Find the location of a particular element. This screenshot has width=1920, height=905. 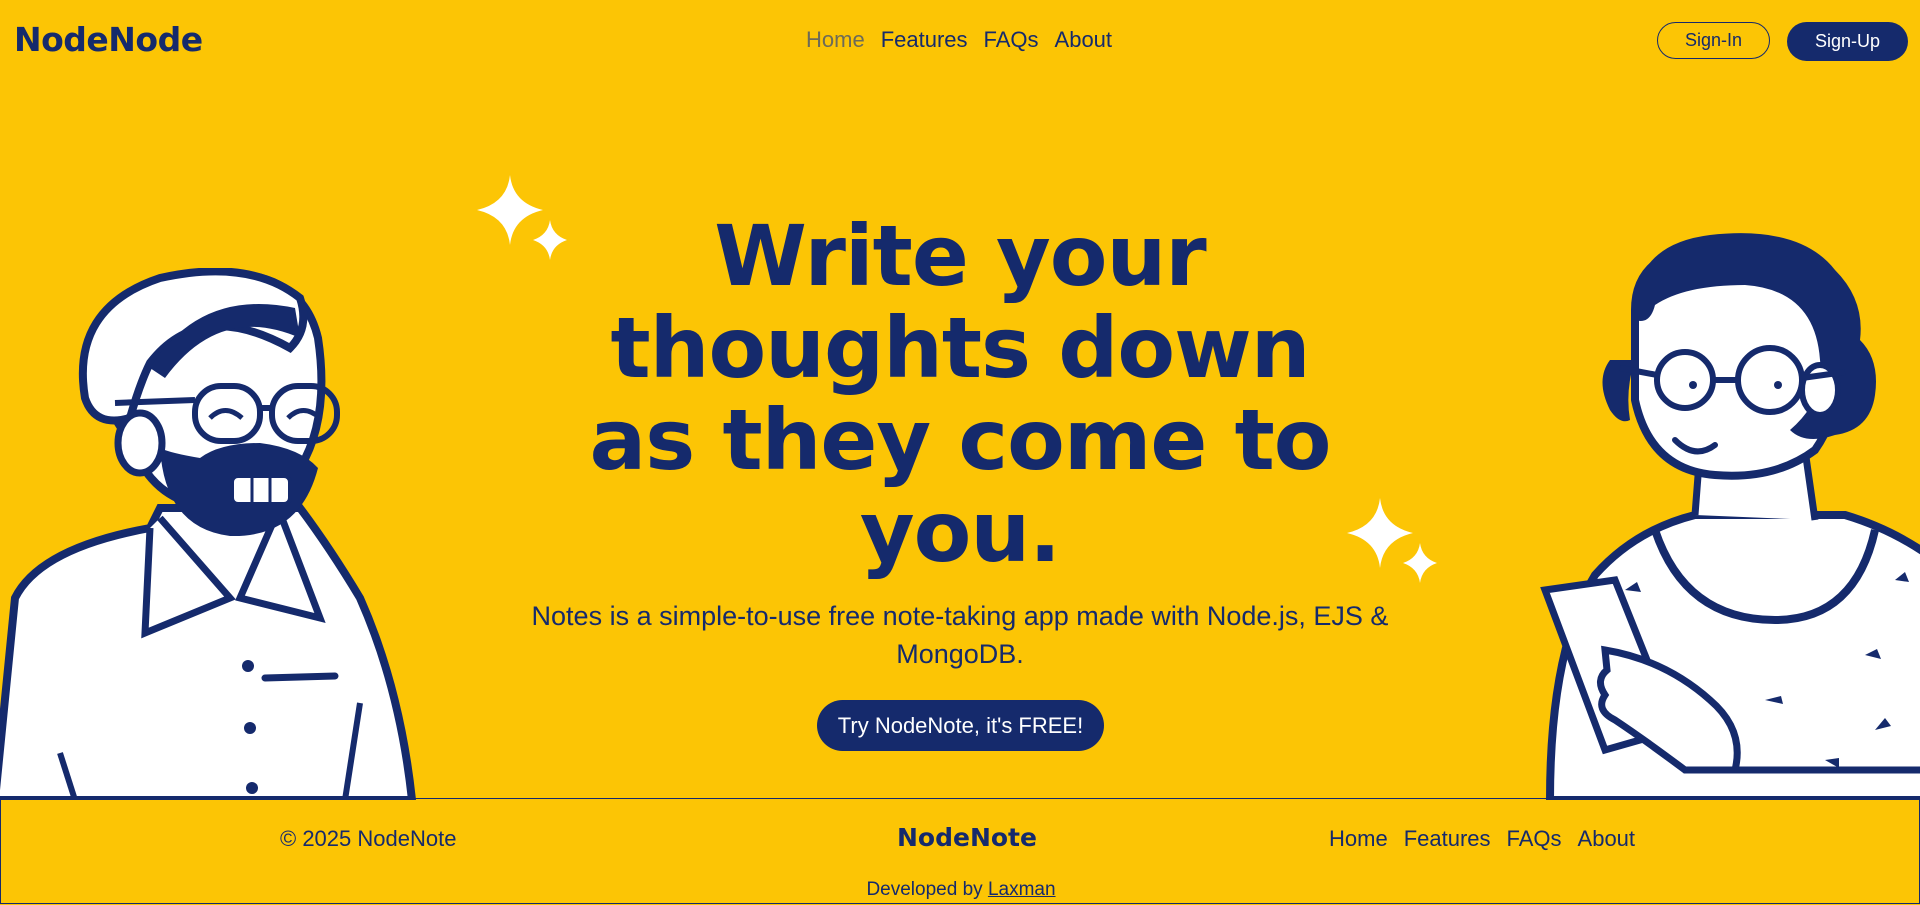

footer-link-features: Features is located at coordinates (1447, 839).